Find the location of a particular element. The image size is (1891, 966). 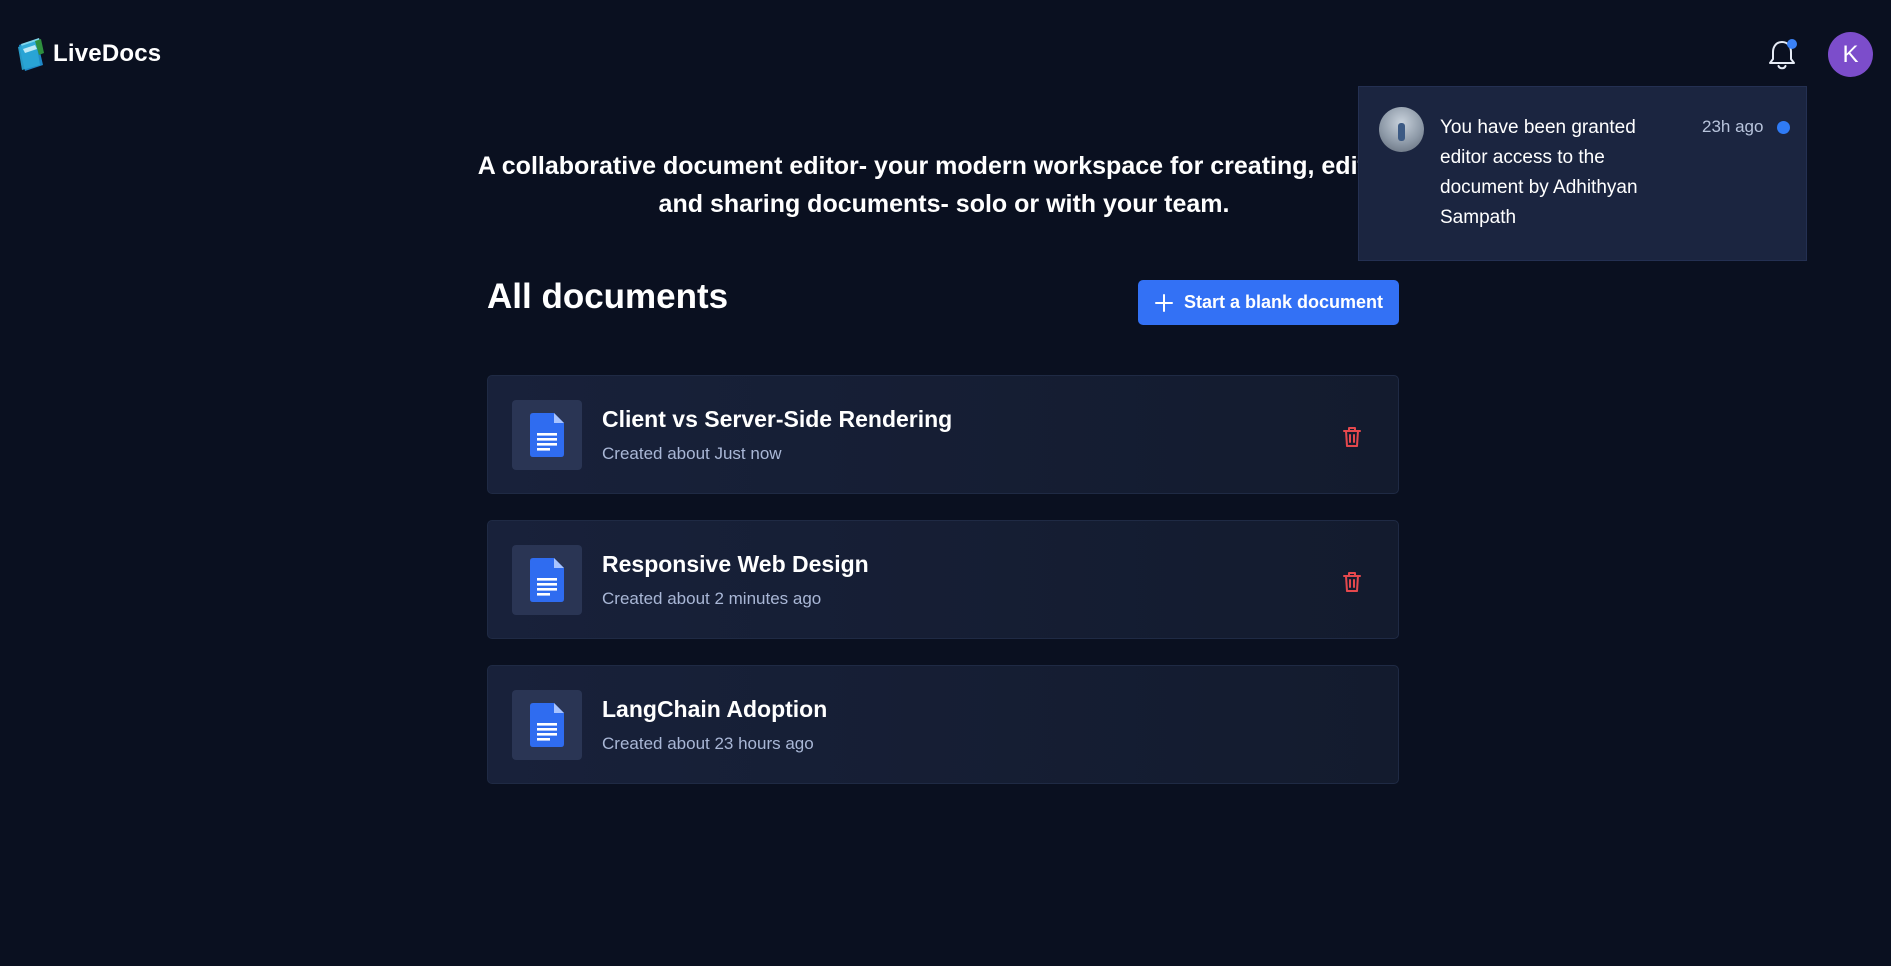

start-blank-document-label: Start a blank document is located at coordinates (1283, 302).